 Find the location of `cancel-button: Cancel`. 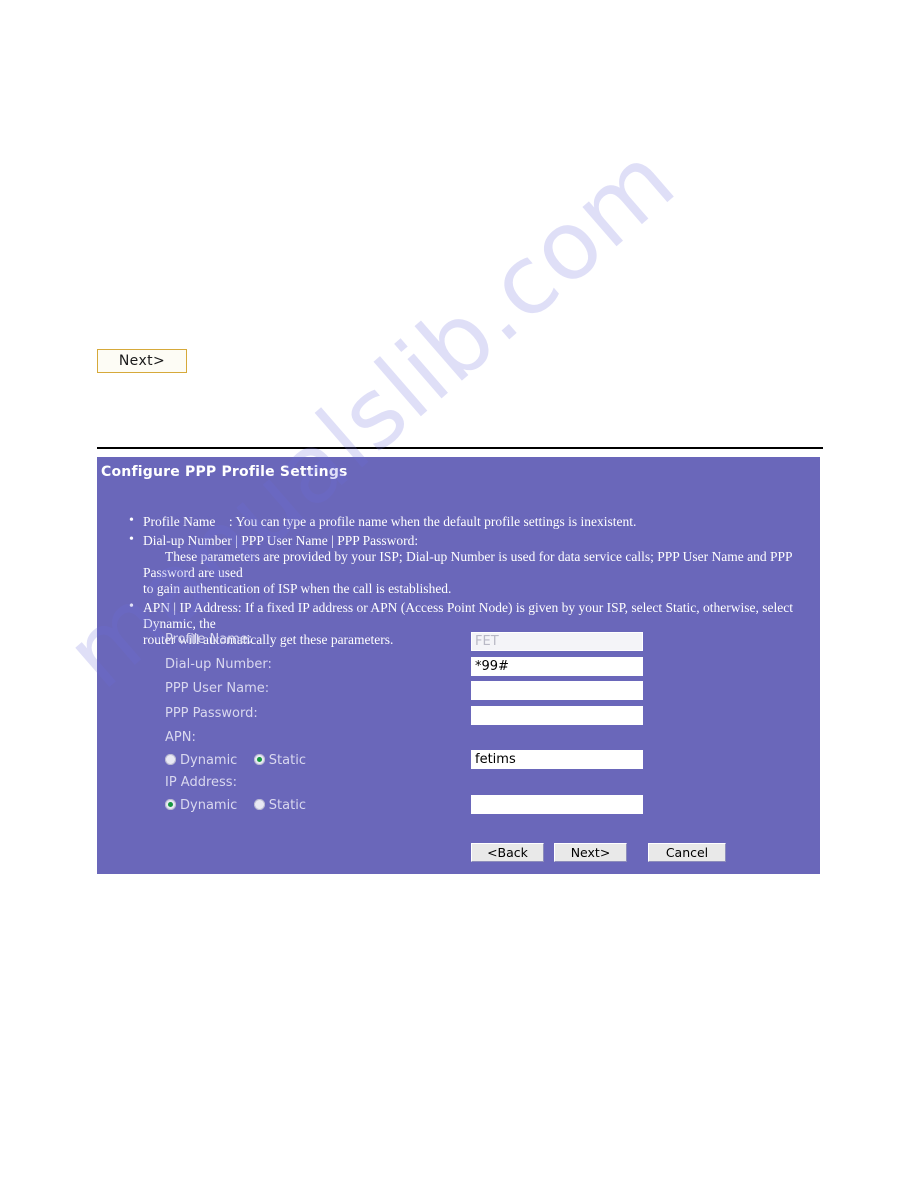

cancel-button: Cancel is located at coordinates (687, 852).